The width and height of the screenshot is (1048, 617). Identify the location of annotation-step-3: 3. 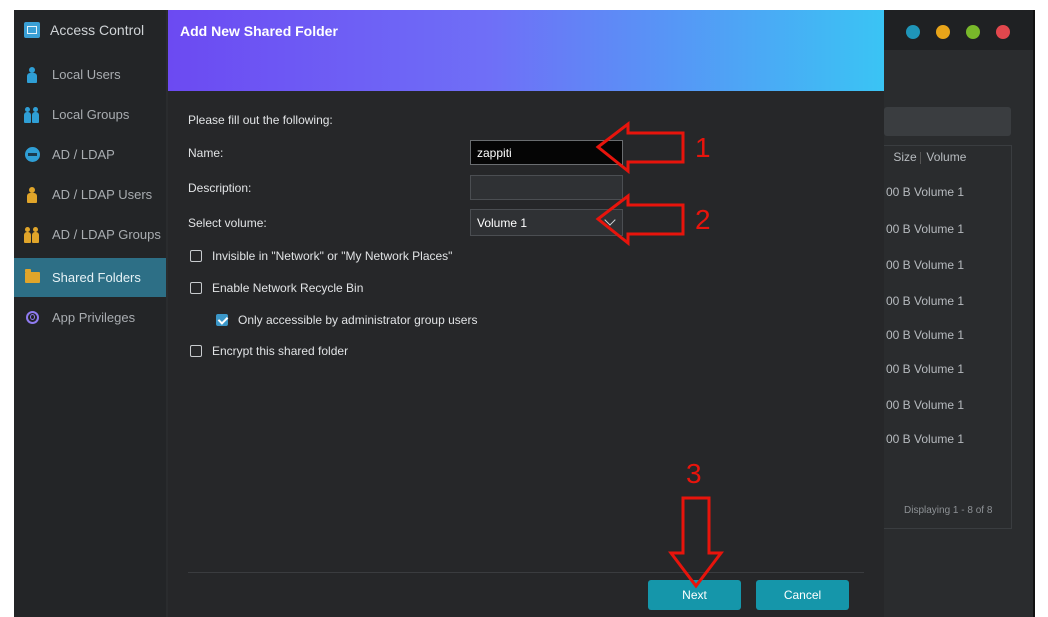
(694, 473).